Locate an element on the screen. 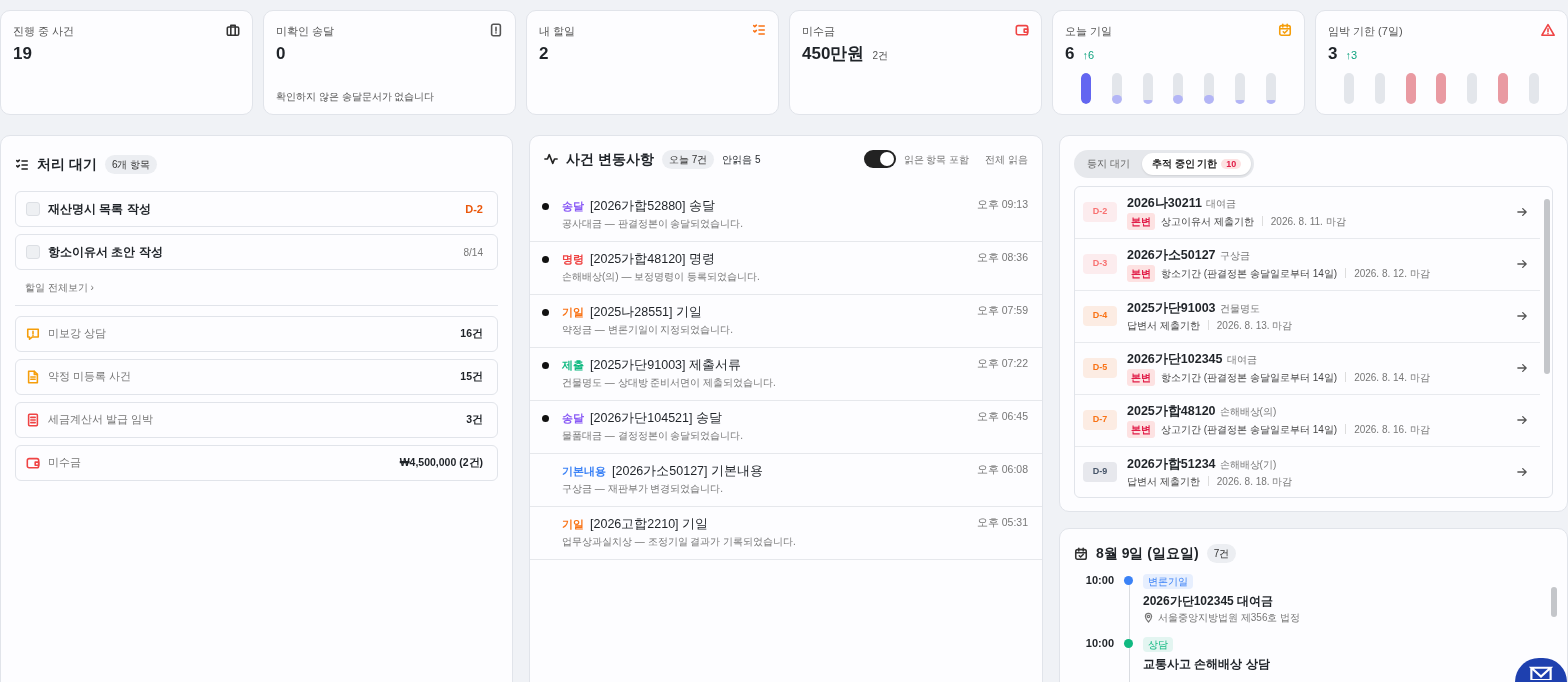 Image resolution: width=1568 pixels, height=682 pixels. event-title: [2026가소50127] 기본내용 is located at coordinates (687, 471).